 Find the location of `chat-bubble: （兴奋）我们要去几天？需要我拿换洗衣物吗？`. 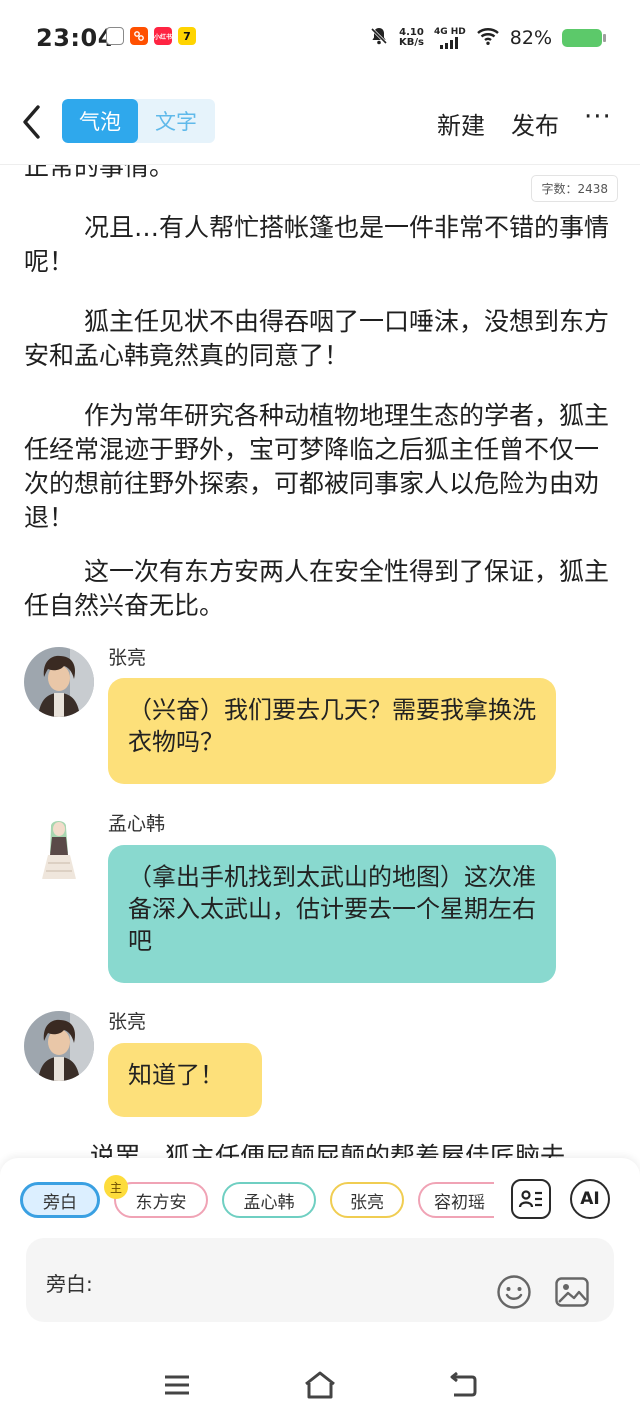

chat-bubble: （兴奋）我们要去几天？需要我拿换洗衣物吗？ is located at coordinates (332, 731).